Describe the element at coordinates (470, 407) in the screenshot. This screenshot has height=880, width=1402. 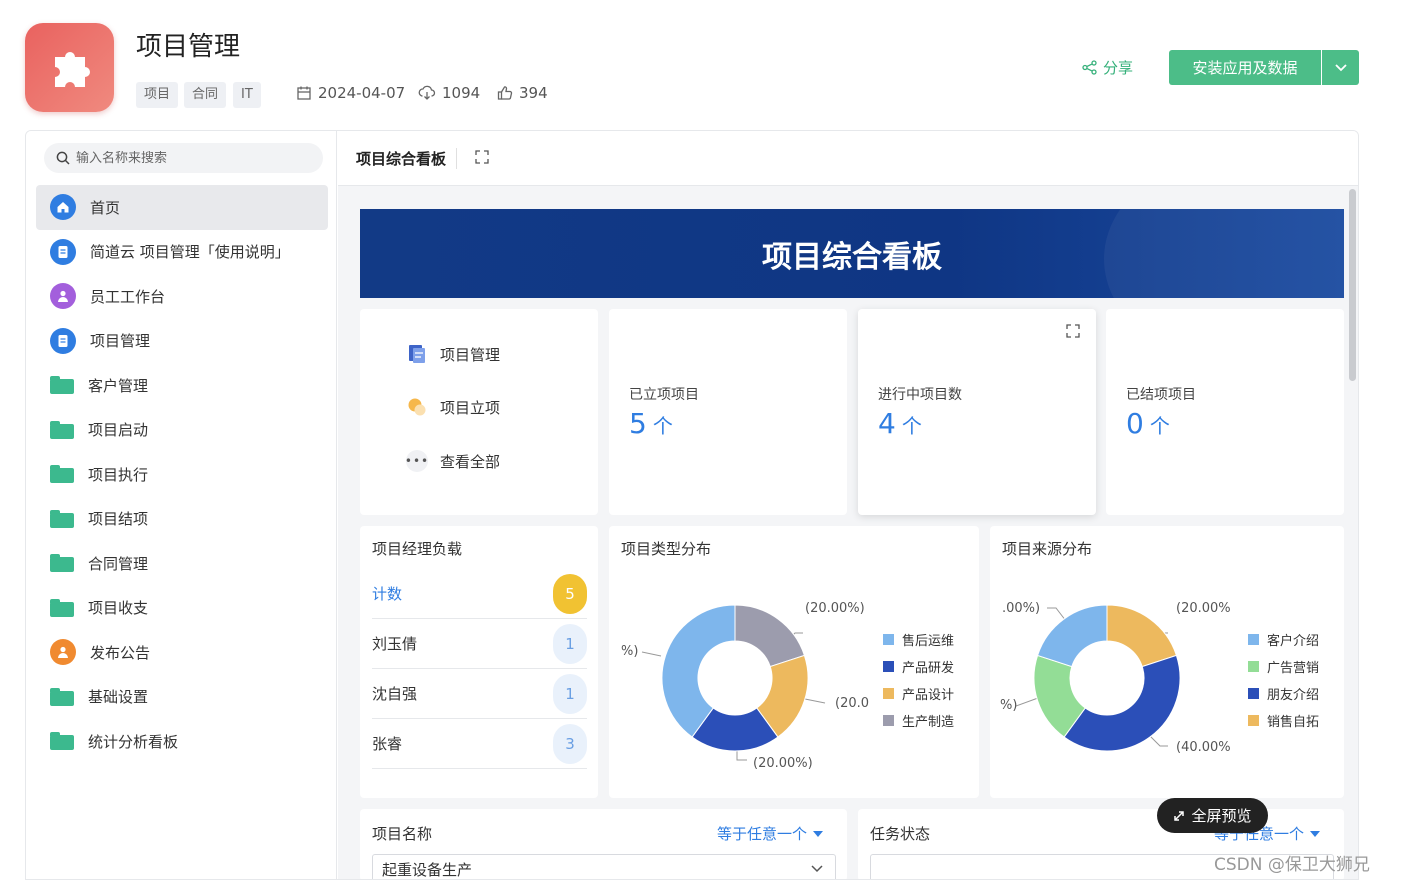
I see `quick-link-label: 项目立项` at that location.